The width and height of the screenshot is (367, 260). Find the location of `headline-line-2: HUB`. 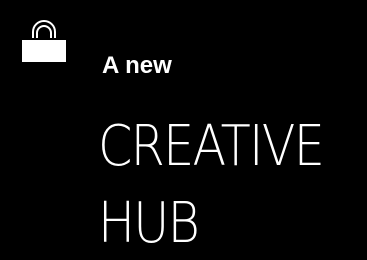

headline-line-2: HUB is located at coordinates (149, 223).